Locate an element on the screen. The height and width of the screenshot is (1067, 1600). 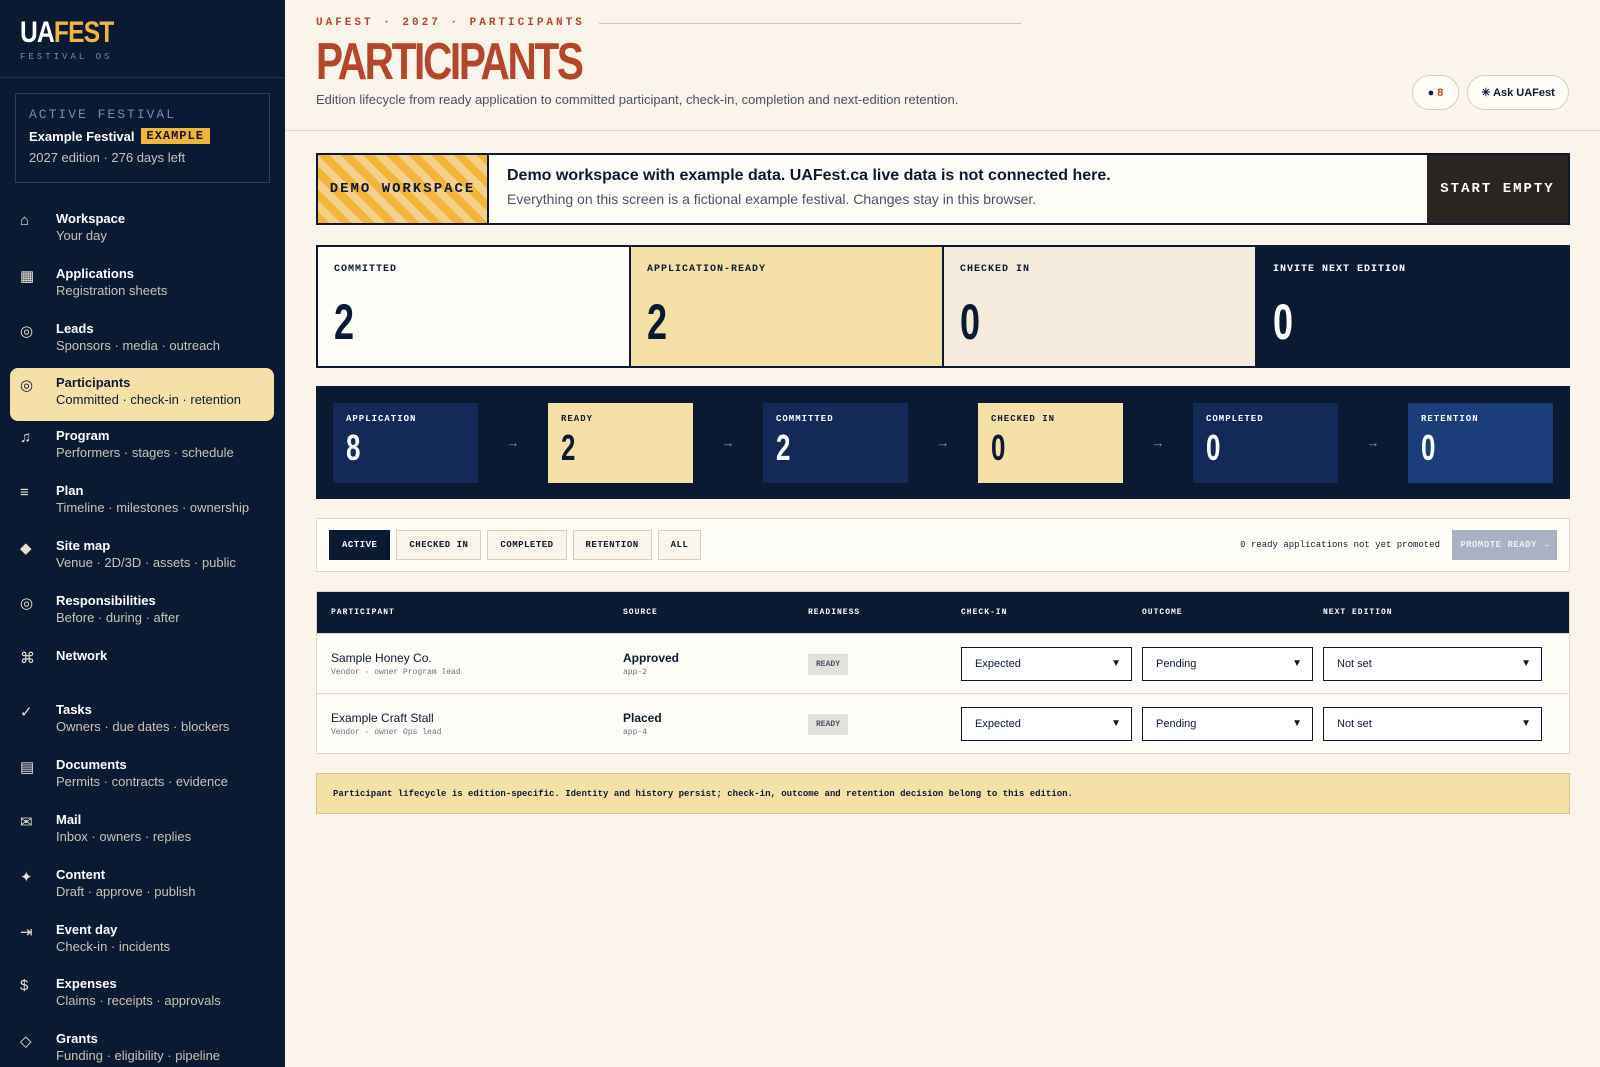
promote-ready-button: PROMOTE READY → is located at coordinates (1504, 545).